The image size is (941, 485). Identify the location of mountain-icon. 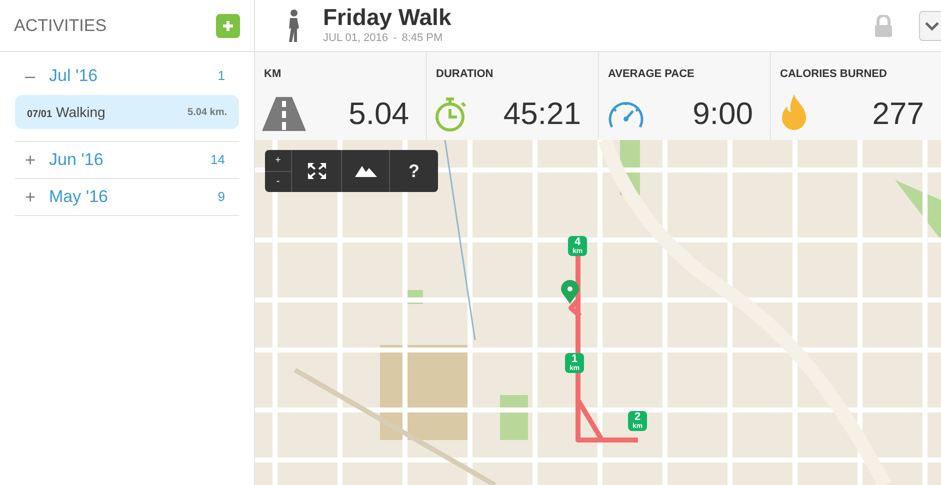
(365, 171).